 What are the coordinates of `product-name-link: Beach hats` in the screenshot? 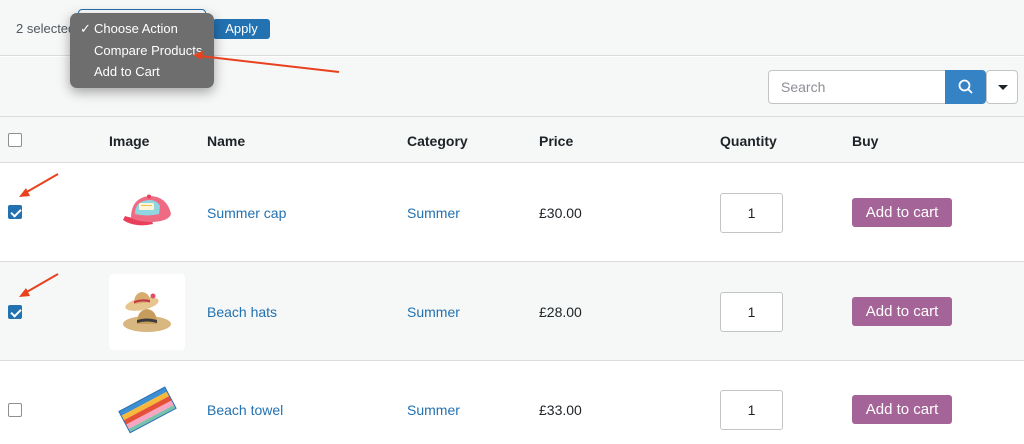 It's located at (242, 312).